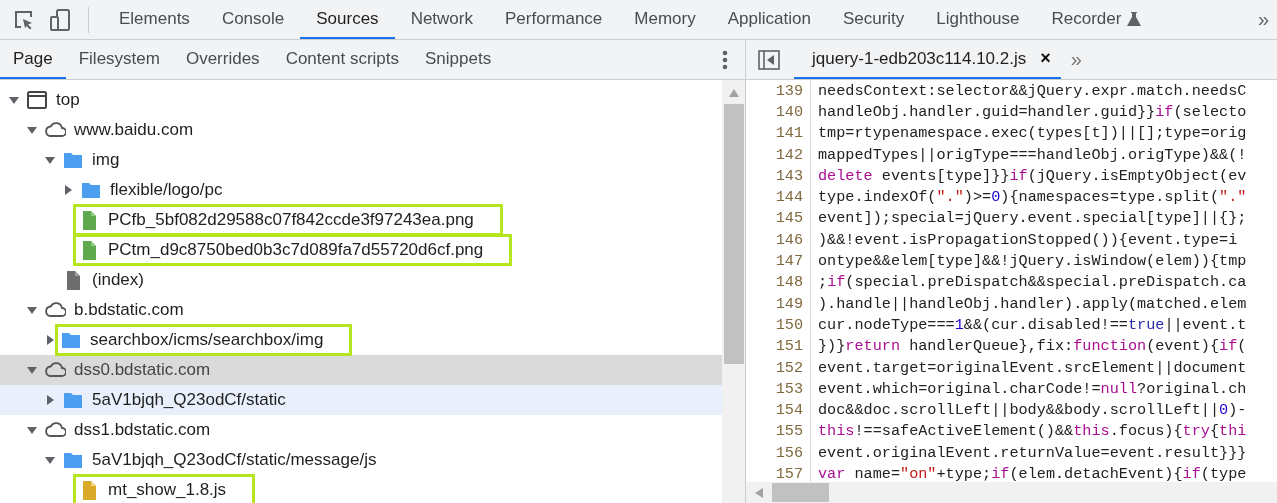 The height and width of the screenshot is (503, 1277). What do you see at coordinates (1032, 367) in the screenshot?
I see `code-line: event.target=originalEvent.srcElement||document` at bounding box center [1032, 367].